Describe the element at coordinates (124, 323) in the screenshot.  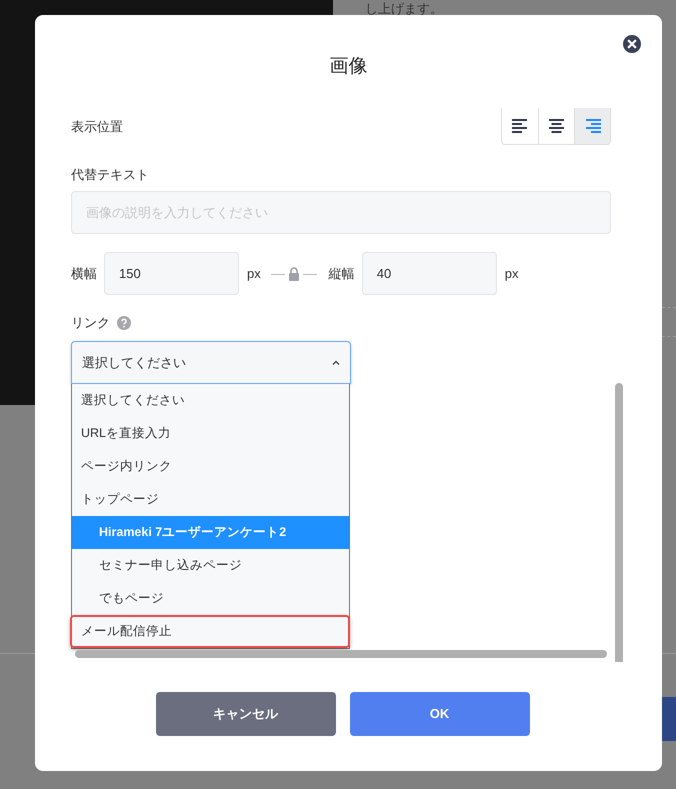
I see `help-icon` at that location.